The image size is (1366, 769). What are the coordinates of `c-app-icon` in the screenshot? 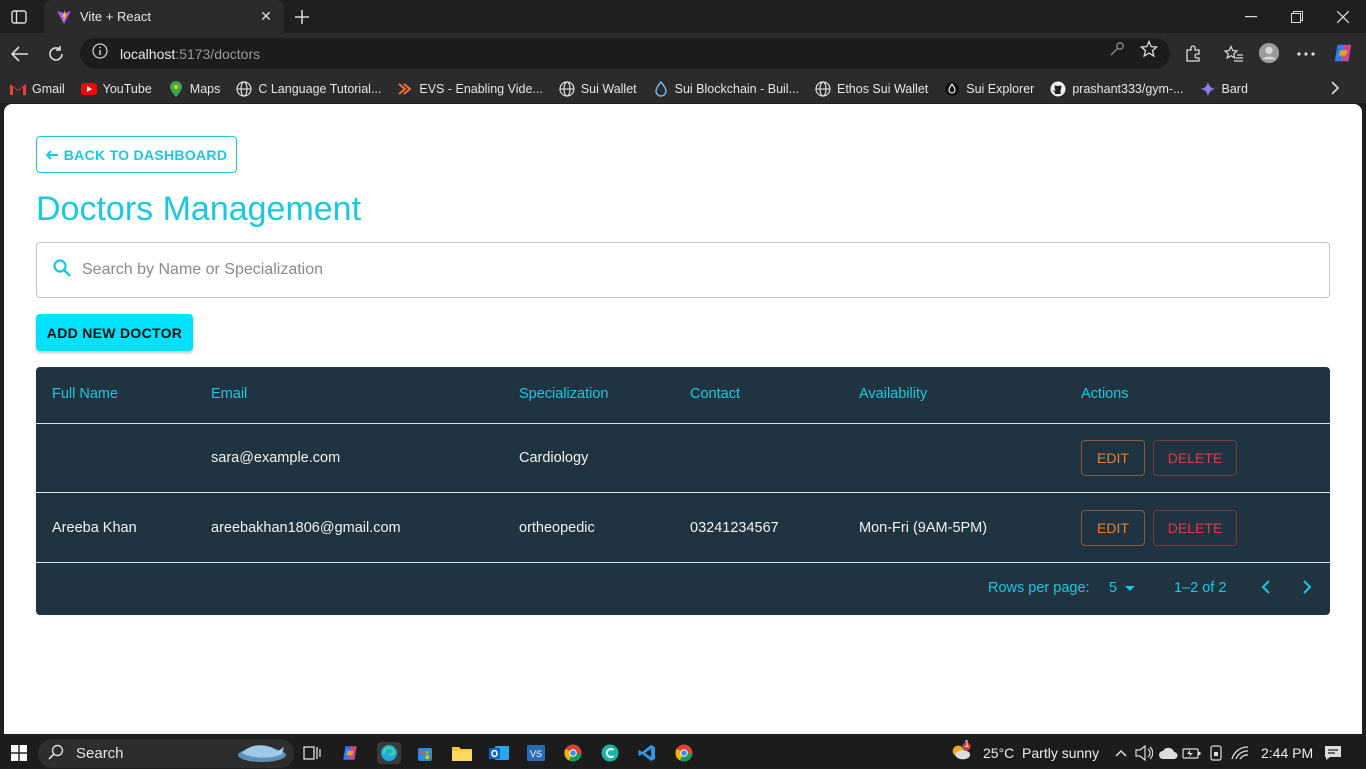 It's located at (610, 753).